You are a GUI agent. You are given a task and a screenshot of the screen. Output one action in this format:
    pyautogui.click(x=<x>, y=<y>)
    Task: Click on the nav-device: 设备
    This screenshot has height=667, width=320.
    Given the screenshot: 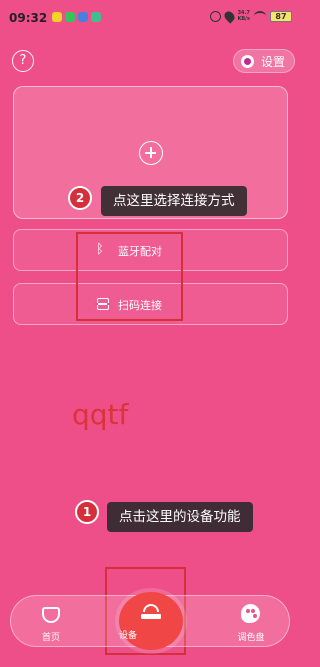 What is the action you would take?
    pyautogui.click(x=151, y=621)
    